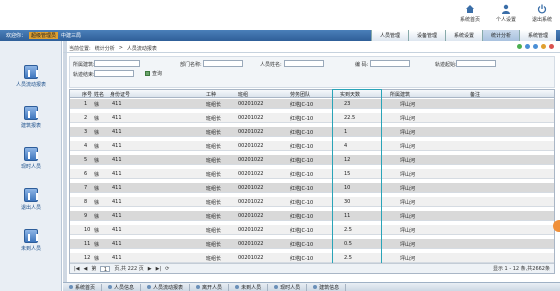 Image resolution: width=560 pixels, height=291 pixels. I want to click on welcome-text: 欢迎你：, so click(16, 36).